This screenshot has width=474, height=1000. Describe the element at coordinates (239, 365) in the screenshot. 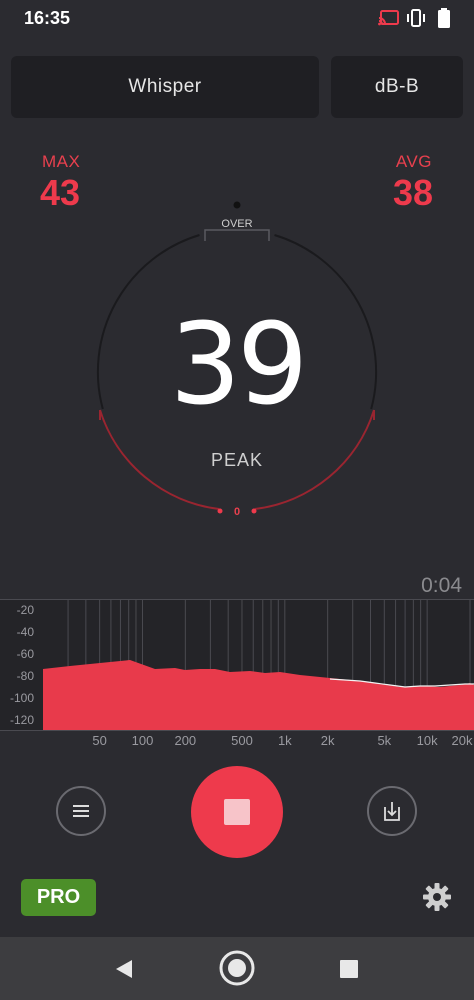

I see `peak-value: 39` at that location.